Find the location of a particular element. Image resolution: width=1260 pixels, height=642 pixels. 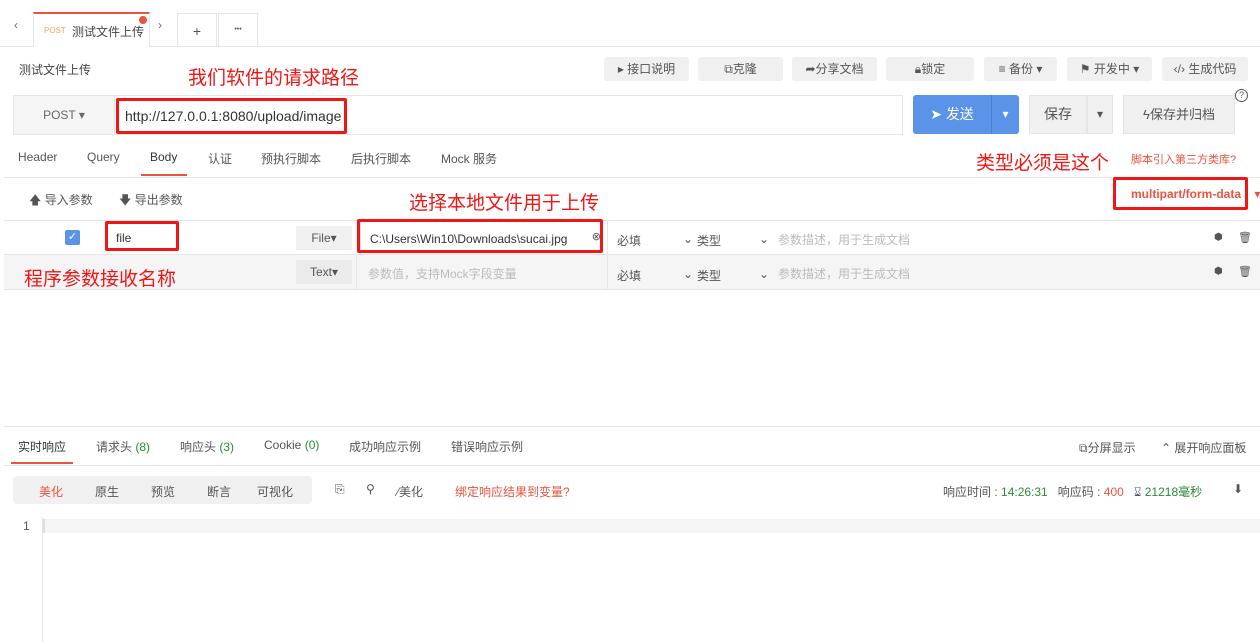

send-button: ➤ 发送 is located at coordinates (952, 114).